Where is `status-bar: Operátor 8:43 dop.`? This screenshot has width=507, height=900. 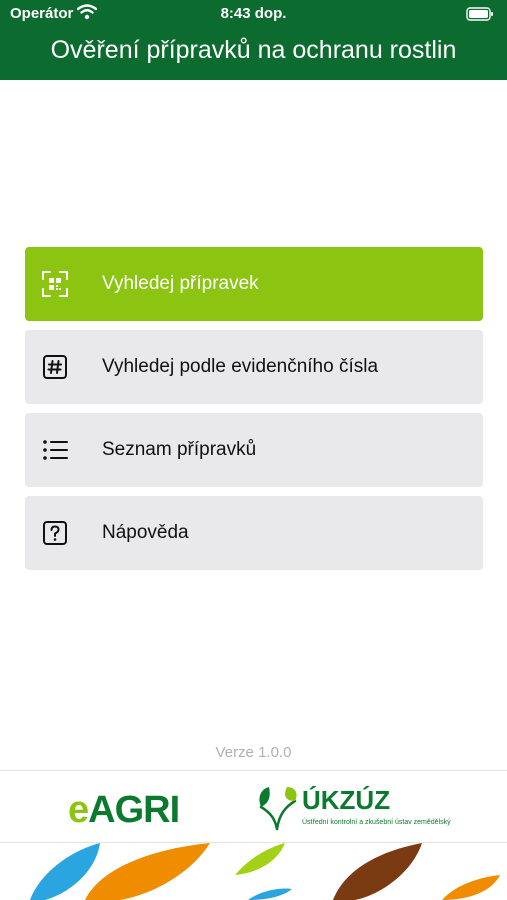
status-bar: Operátor 8:43 dop. is located at coordinates (253, 14).